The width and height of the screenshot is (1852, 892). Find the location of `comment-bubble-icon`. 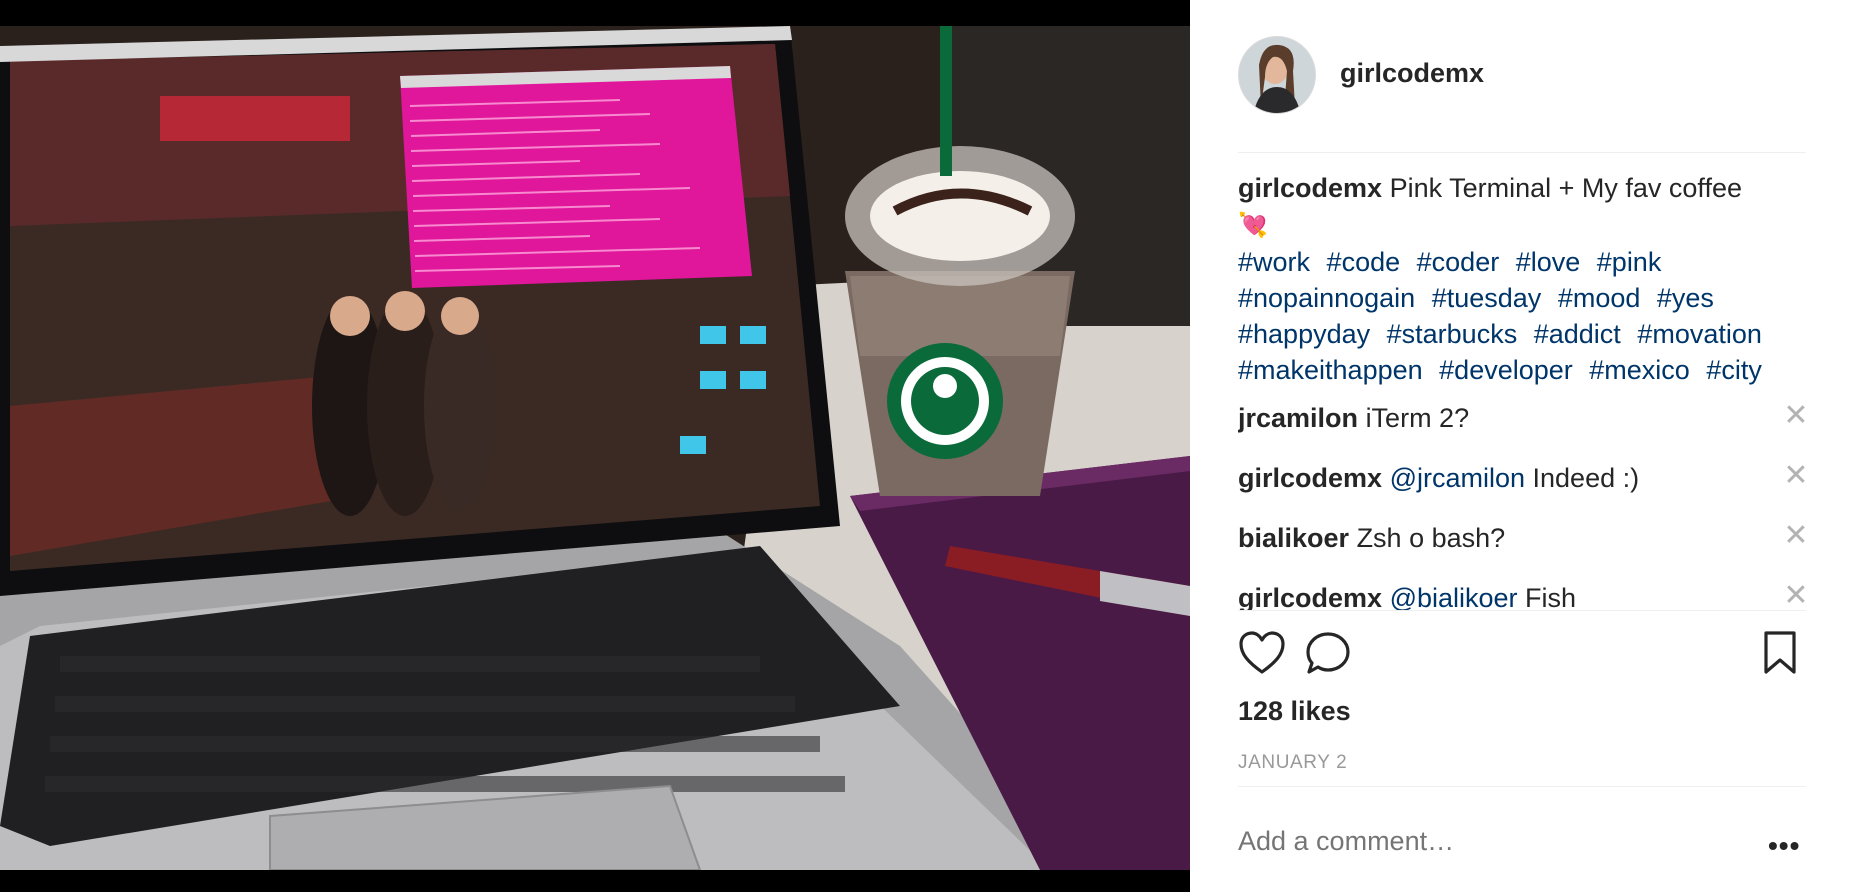

comment-bubble-icon is located at coordinates (1328, 655).